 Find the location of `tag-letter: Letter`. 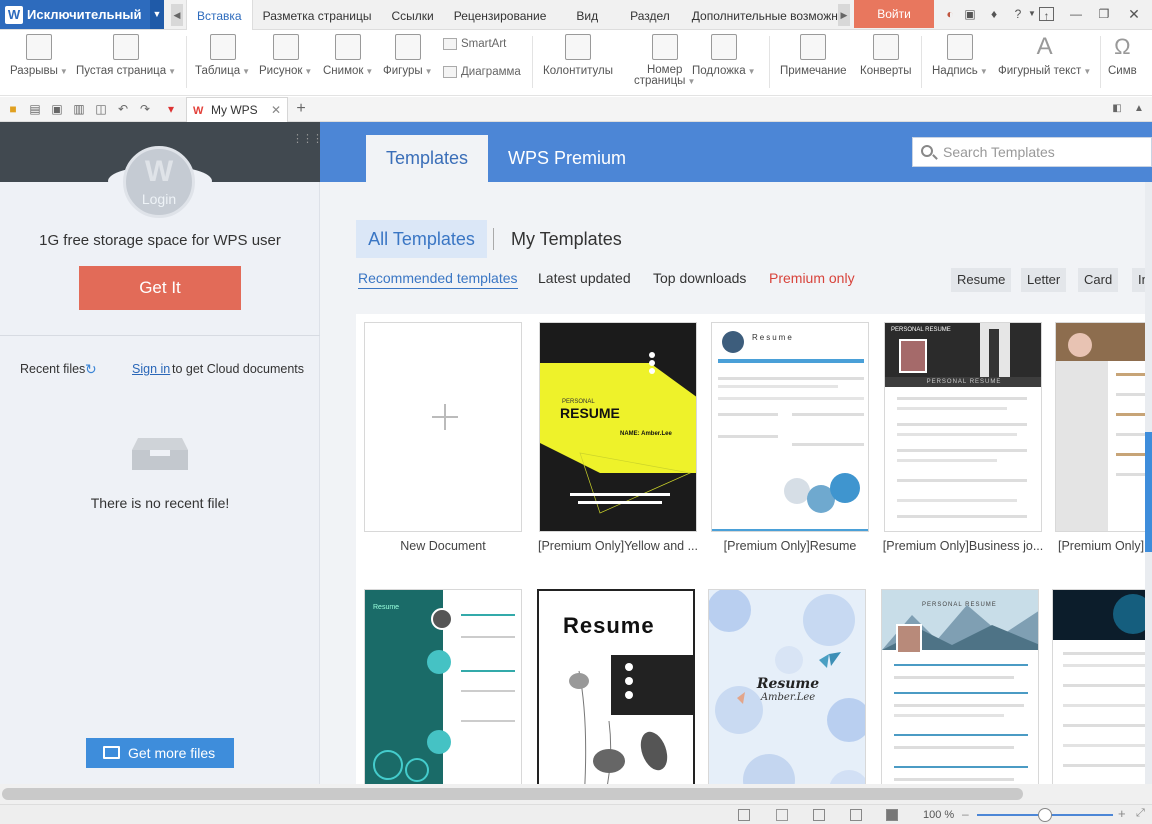

tag-letter: Letter is located at coordinates (1044, 280).